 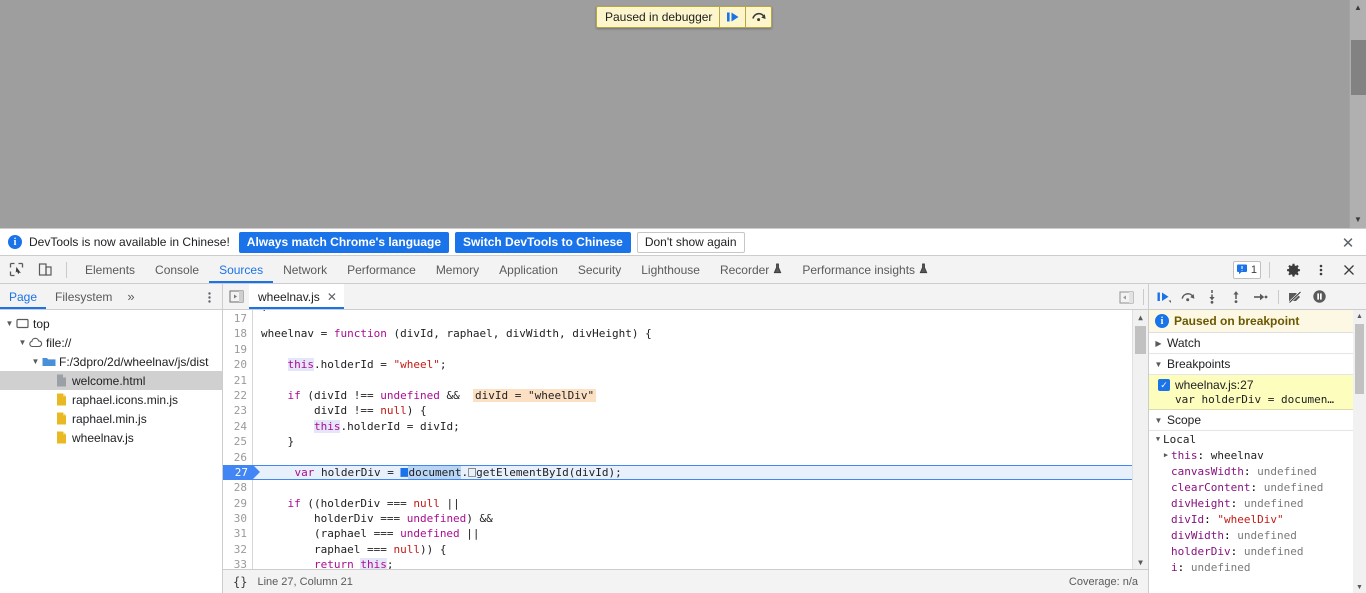 I want to click on tab-security: Security, so click(x=599, y=269).